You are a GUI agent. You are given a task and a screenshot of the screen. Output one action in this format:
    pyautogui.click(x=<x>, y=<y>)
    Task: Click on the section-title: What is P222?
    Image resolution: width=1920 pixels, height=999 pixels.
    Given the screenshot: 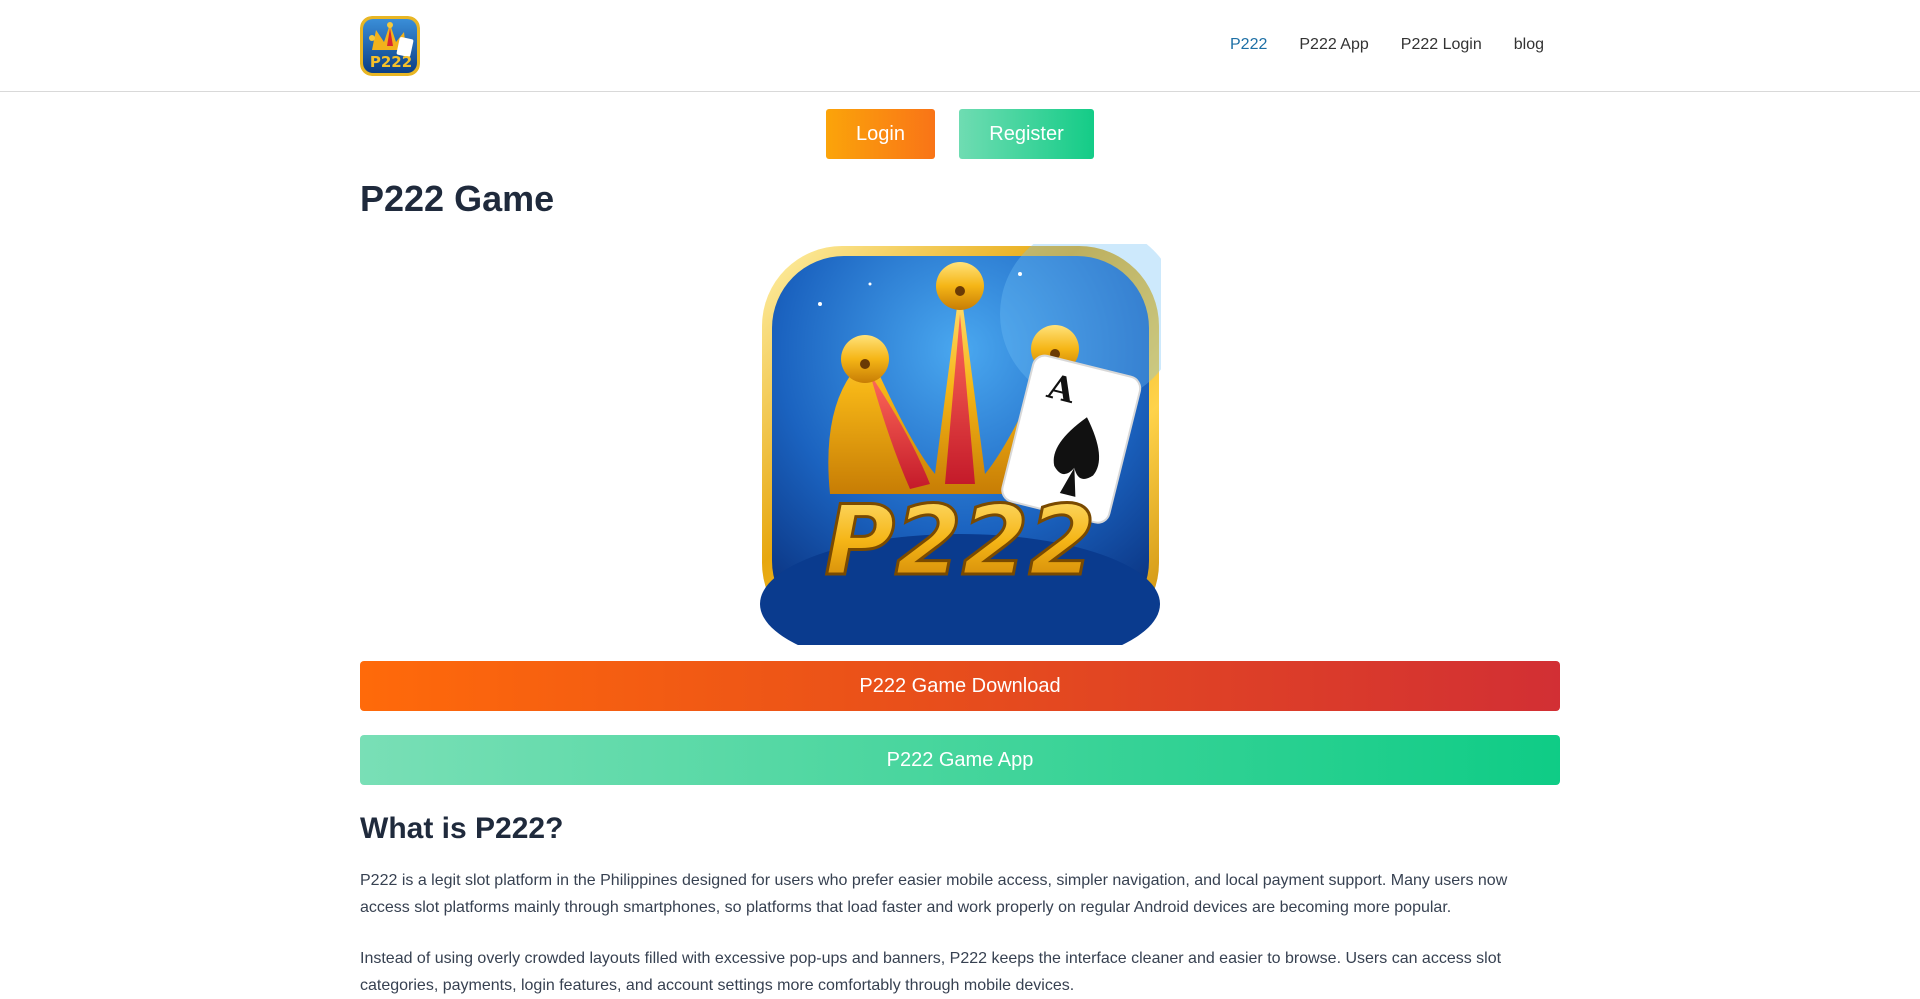 What is the action you would take?
    pyautogui.click(x=462, y=828)
    